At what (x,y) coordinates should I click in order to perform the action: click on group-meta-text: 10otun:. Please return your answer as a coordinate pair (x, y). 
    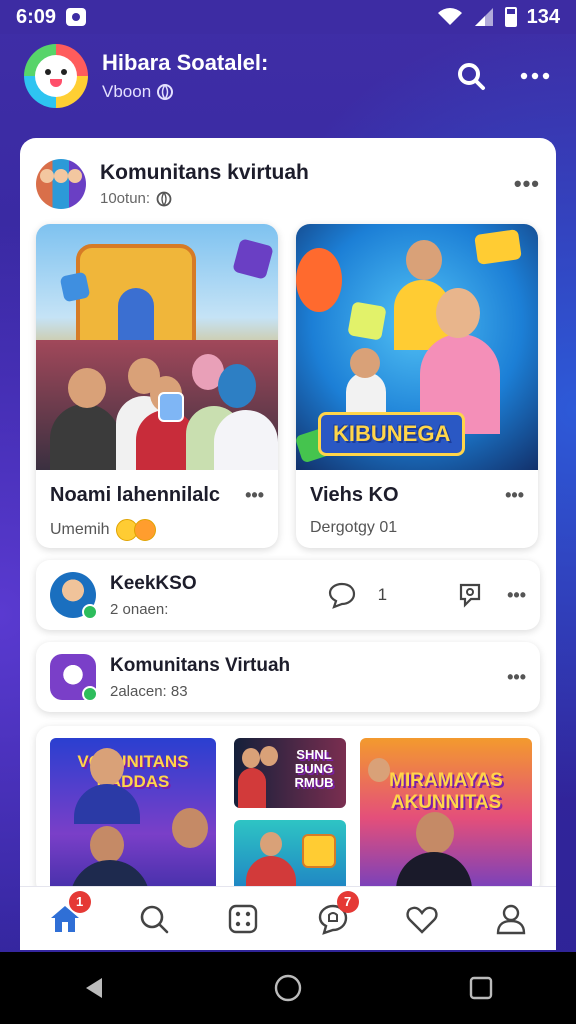
    Looking at the image, I should click on (125, 198).